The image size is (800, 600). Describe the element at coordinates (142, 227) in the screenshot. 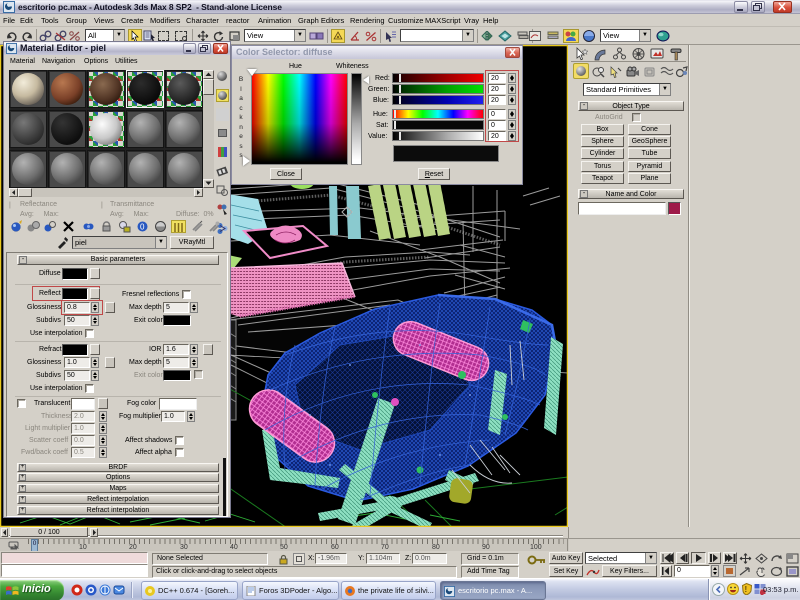

I see `svg-text: 0` at that location.